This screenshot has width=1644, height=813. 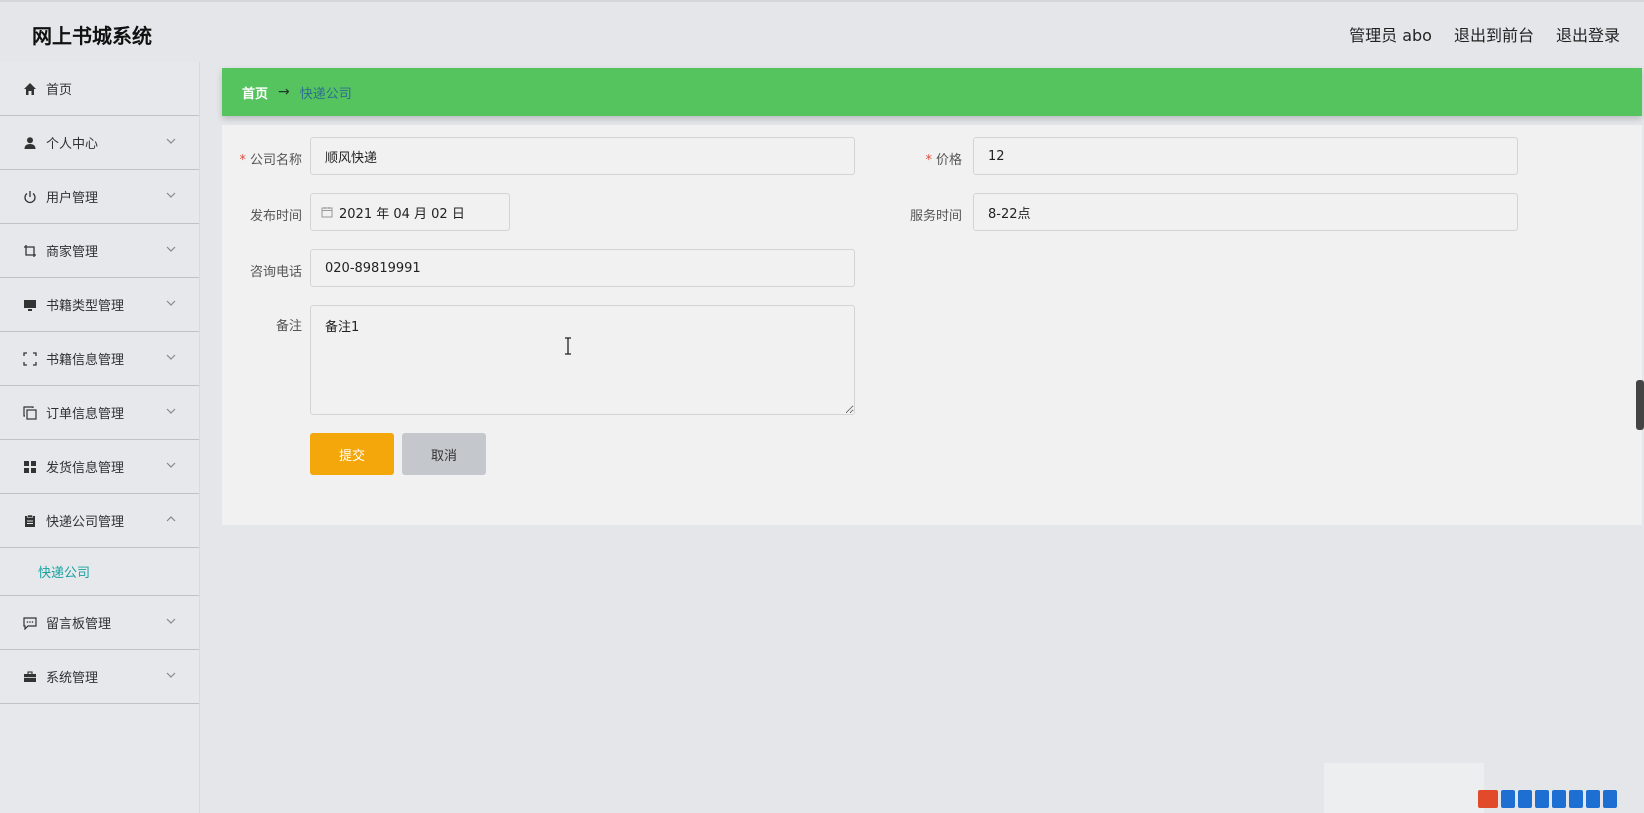 What do you see at coordinates (275, 216) in the screenshot?
I see `publish-time-label: 发布时间` at bounding box center [275, 216].